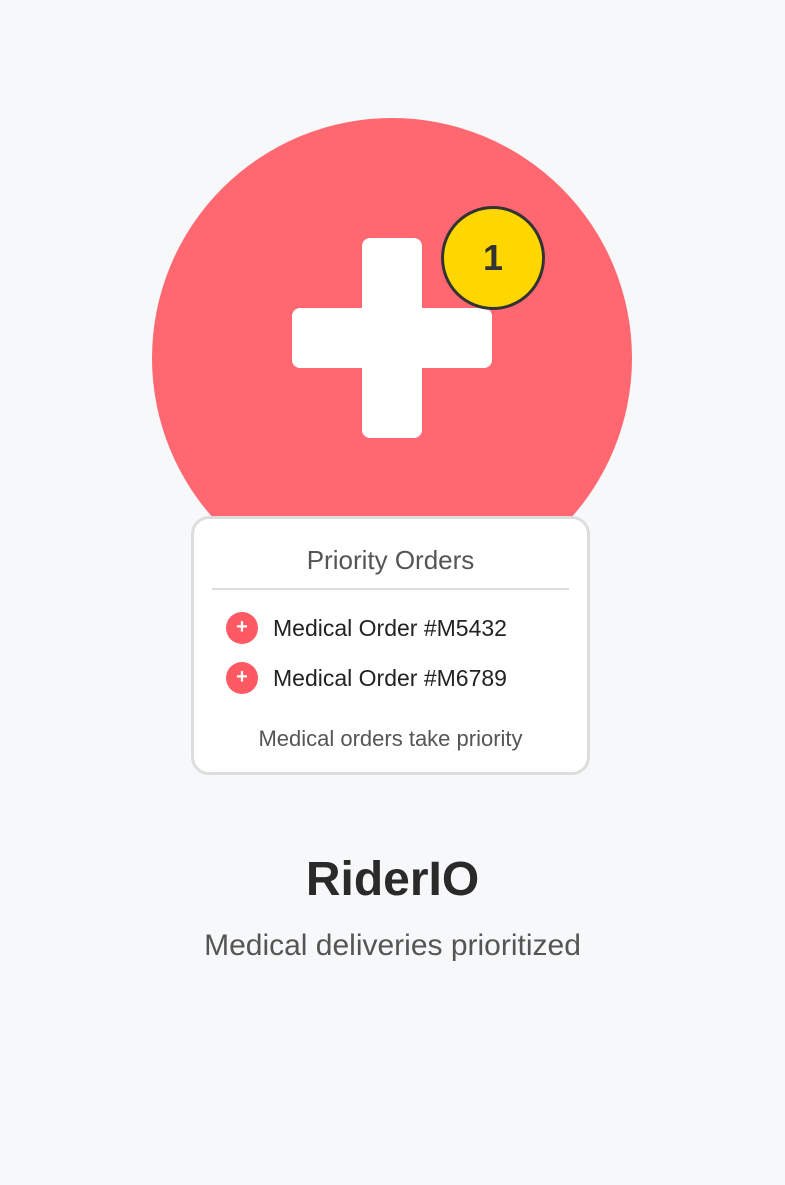 The width and height of the screenshot is (785, 1185). Describe the element at coordinates (392, 945) in the screenshot. I see `app-tagline: Medical deliveries prioritized` at that location.